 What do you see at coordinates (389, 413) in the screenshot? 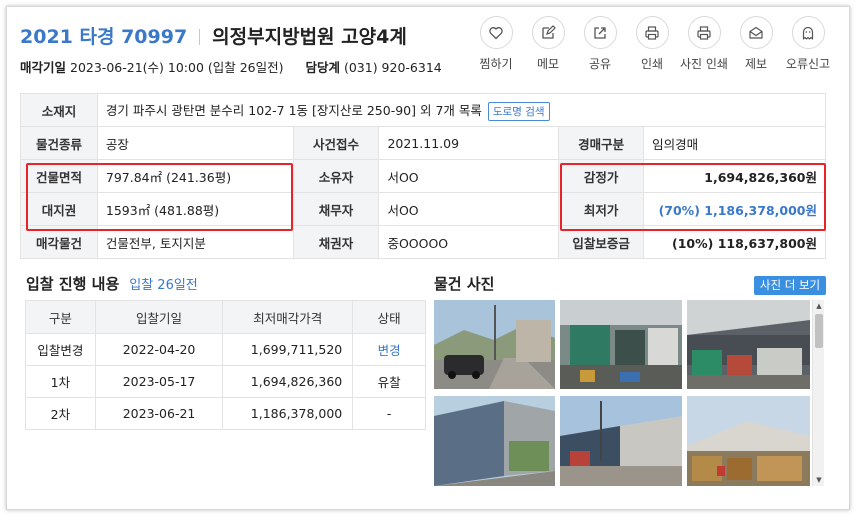
I see `status-cell: -` at bounding box center [389, 413].